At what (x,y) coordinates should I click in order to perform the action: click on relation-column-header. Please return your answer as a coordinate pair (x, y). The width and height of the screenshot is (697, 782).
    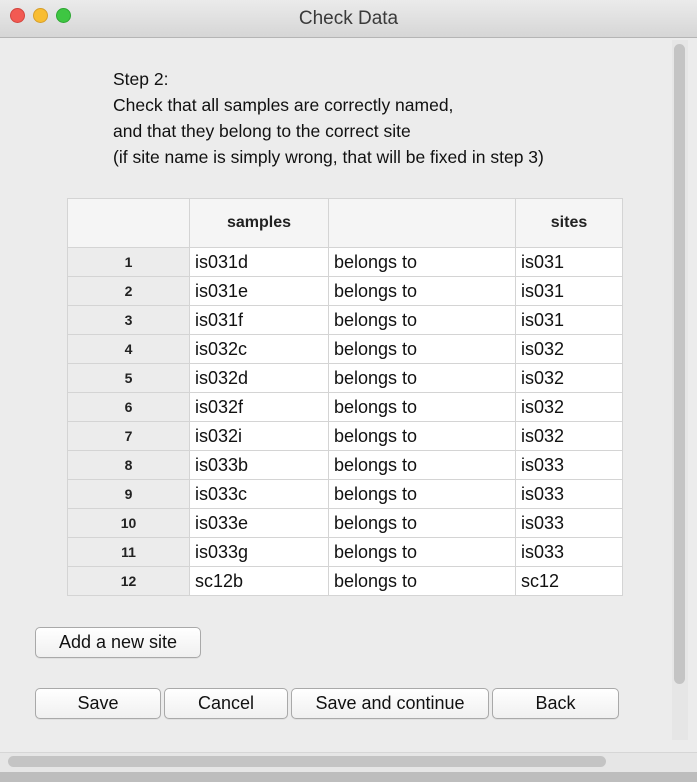
    Looking at the image, I should click on (422, 223).